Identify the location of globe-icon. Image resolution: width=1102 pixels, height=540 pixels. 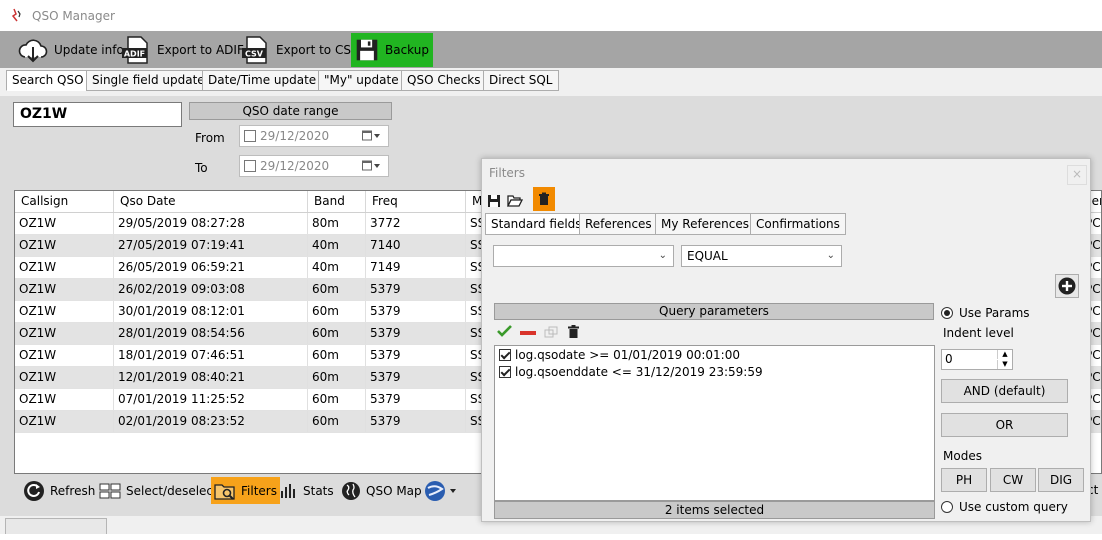
(351, 490).